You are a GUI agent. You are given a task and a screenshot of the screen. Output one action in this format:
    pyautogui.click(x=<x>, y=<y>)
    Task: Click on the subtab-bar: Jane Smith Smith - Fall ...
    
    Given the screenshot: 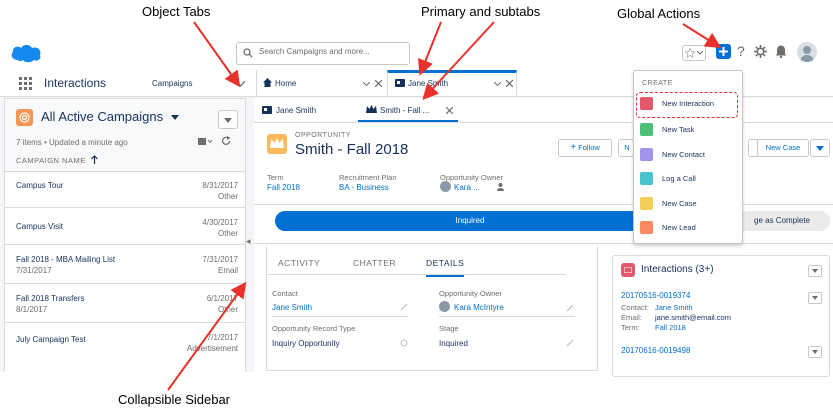 What is the action you would take?
    pyautogui.click(x=543, y=110)
    